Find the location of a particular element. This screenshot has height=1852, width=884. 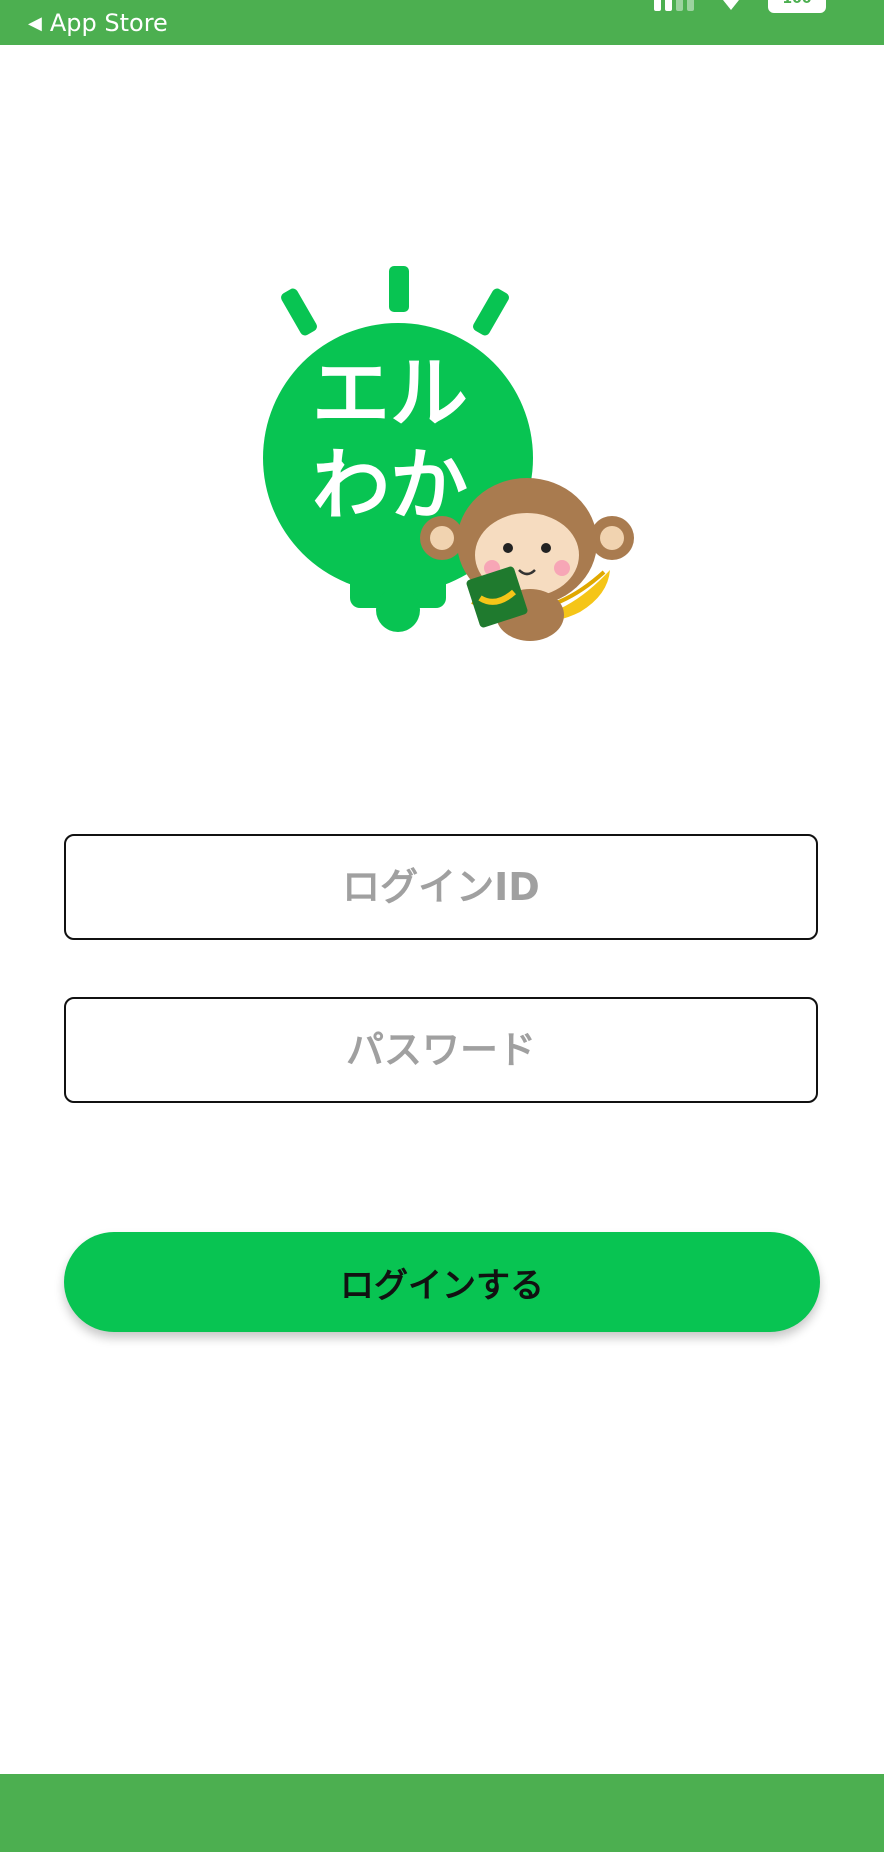

bottom-bar is located at coordinates (442, 1813).